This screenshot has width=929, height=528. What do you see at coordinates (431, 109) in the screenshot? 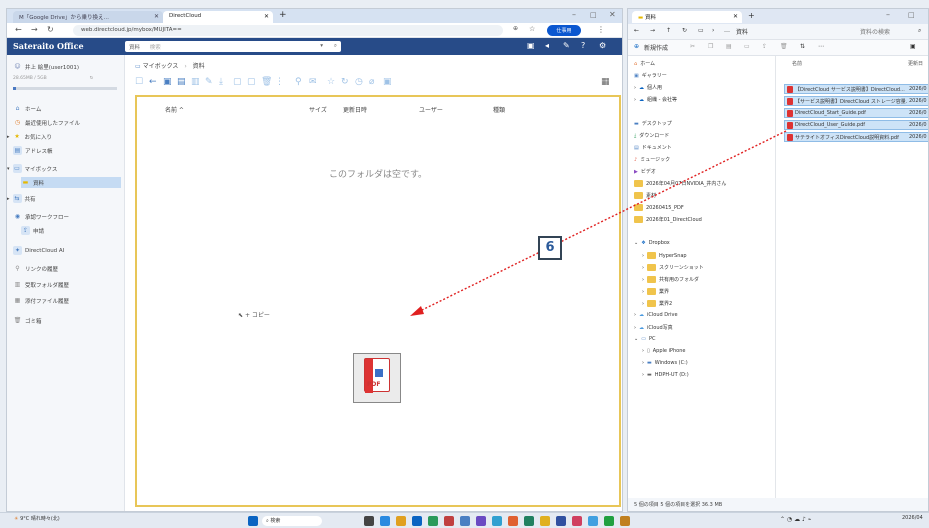
I see `column-header-user: ユーザー` at bounding box center [431, 109].